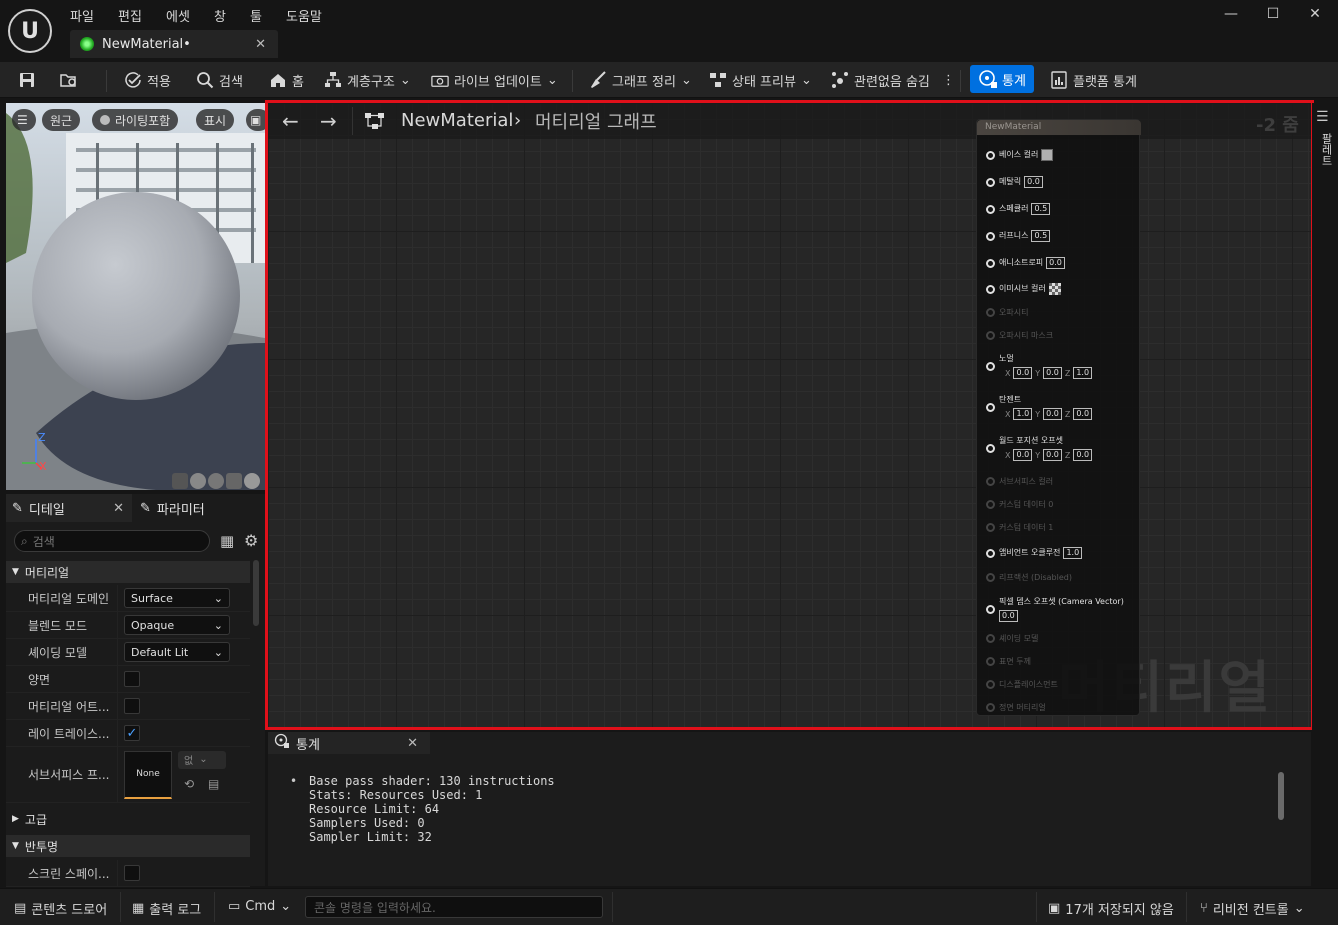  What do you see at coordinates (256, 15) in the screenshot?
I see `menu-tools: 툴` at bounding box center [256, 15].